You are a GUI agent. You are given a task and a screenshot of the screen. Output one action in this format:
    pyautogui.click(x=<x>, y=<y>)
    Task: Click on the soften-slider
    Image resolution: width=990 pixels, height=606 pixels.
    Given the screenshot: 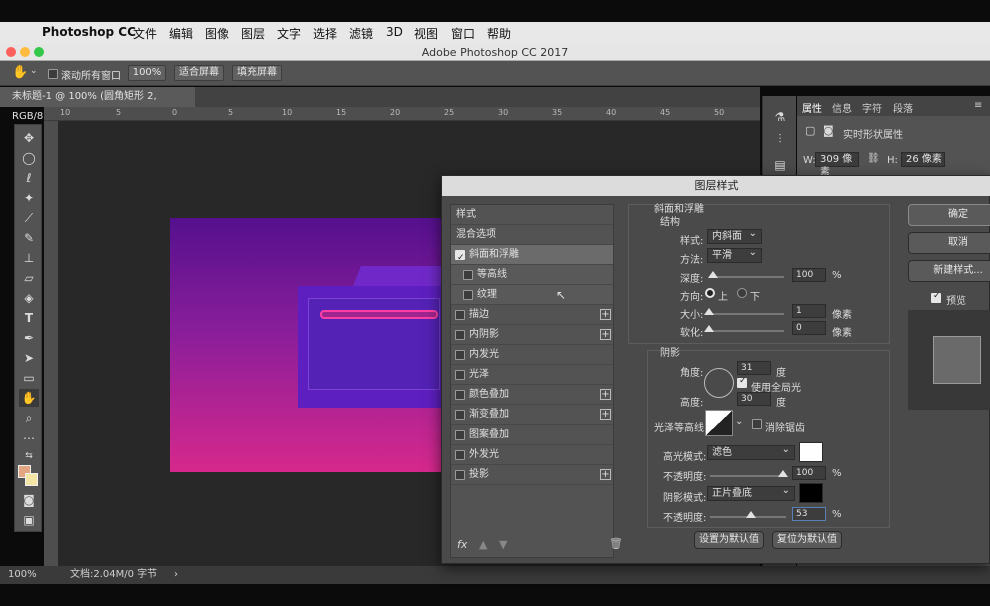 What is the action you would take?
    pyautogui.click(x=744, y=328)
    